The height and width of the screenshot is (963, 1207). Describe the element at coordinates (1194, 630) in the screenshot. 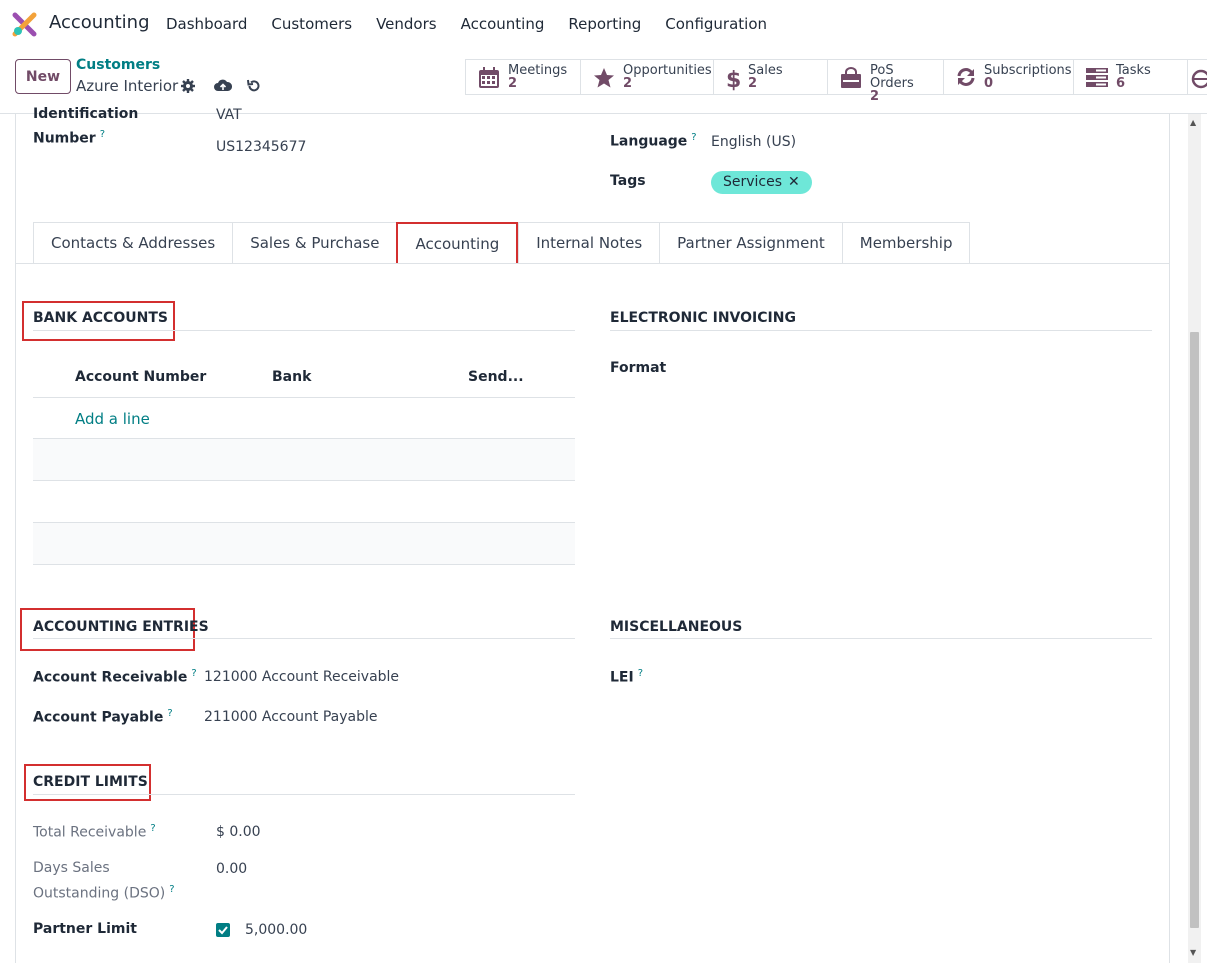

I see `scrollbar-thumb` at that location.